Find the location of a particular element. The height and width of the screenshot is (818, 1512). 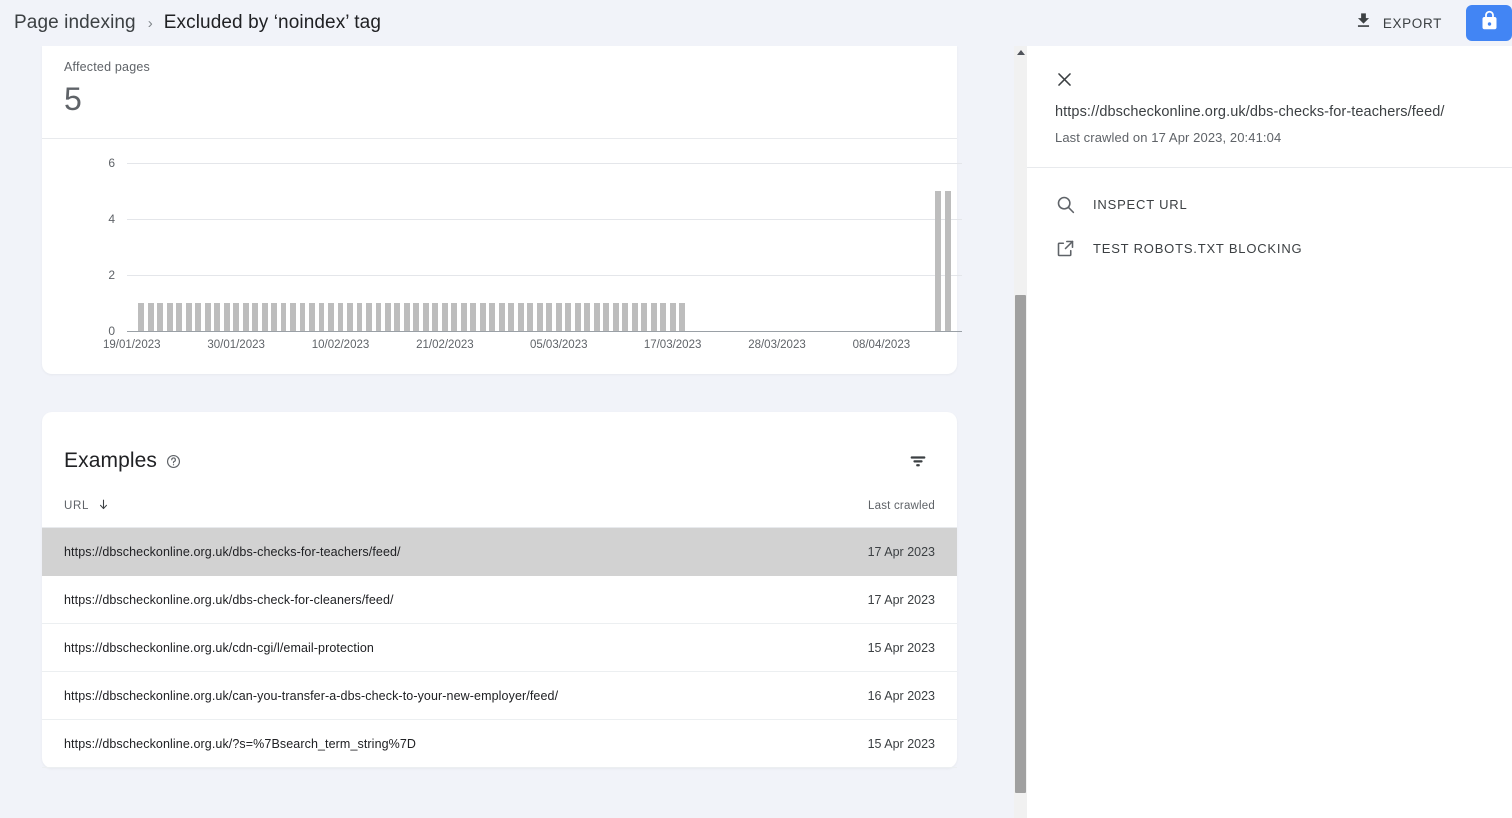

help-icon is located at coordinates (173, 461).